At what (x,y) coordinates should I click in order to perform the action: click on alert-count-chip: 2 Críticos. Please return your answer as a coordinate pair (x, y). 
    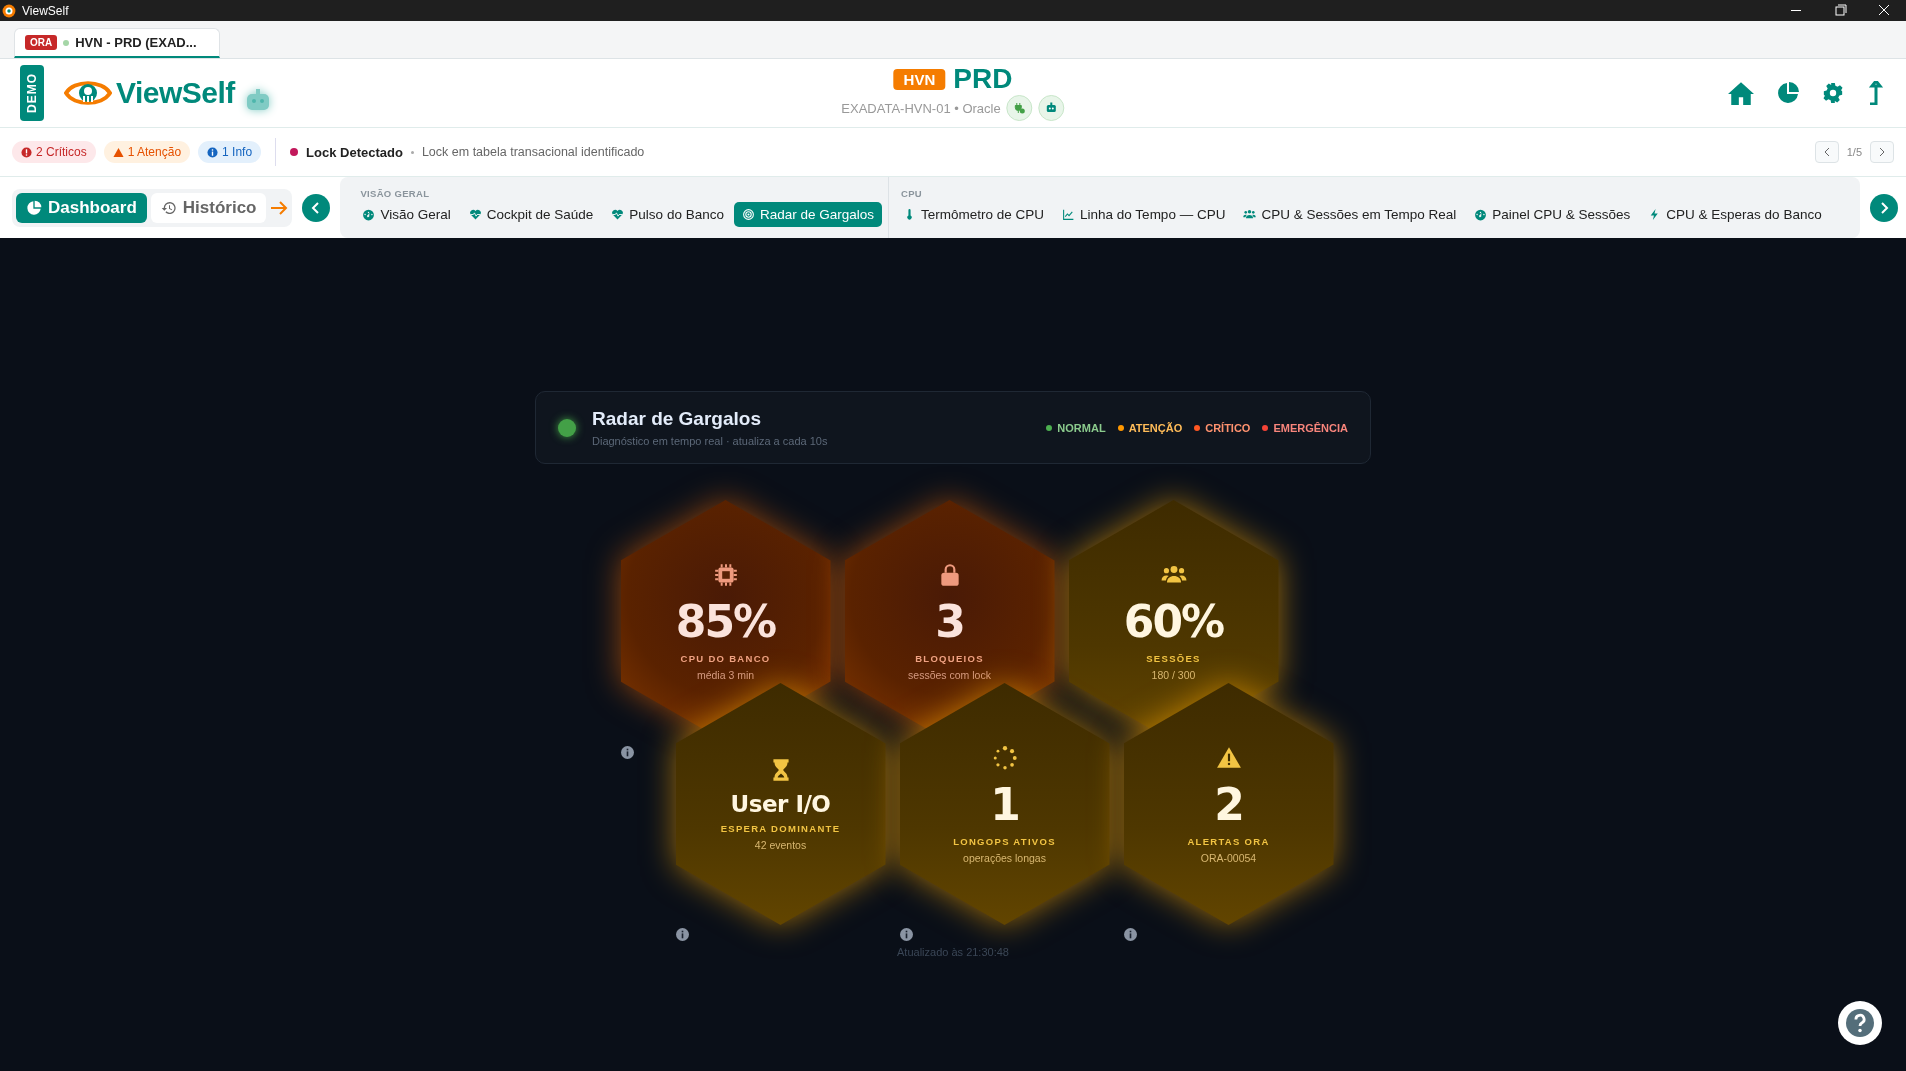
    Looking at the image, I should click on (54, 152).